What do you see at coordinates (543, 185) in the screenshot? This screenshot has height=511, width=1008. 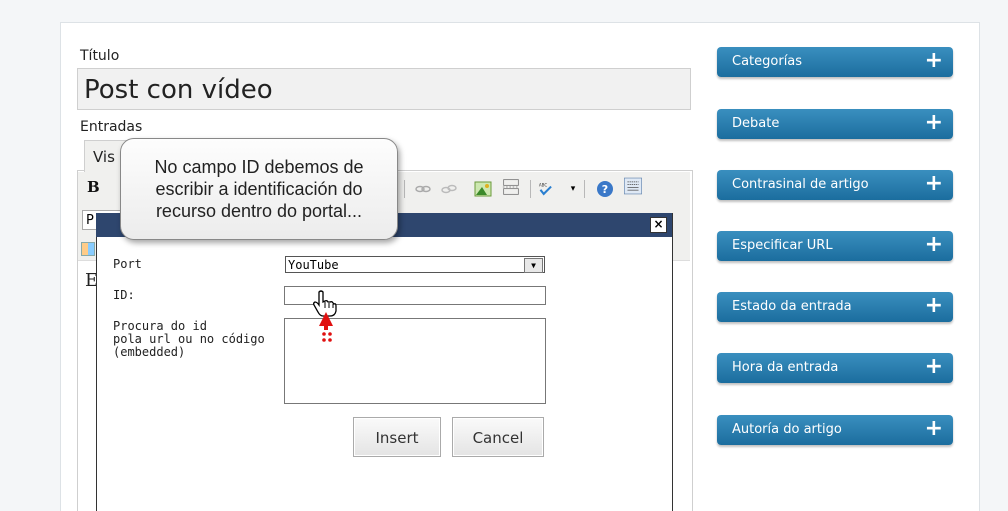 I see `svg-text: ABC` at bounding box center [543, 185].